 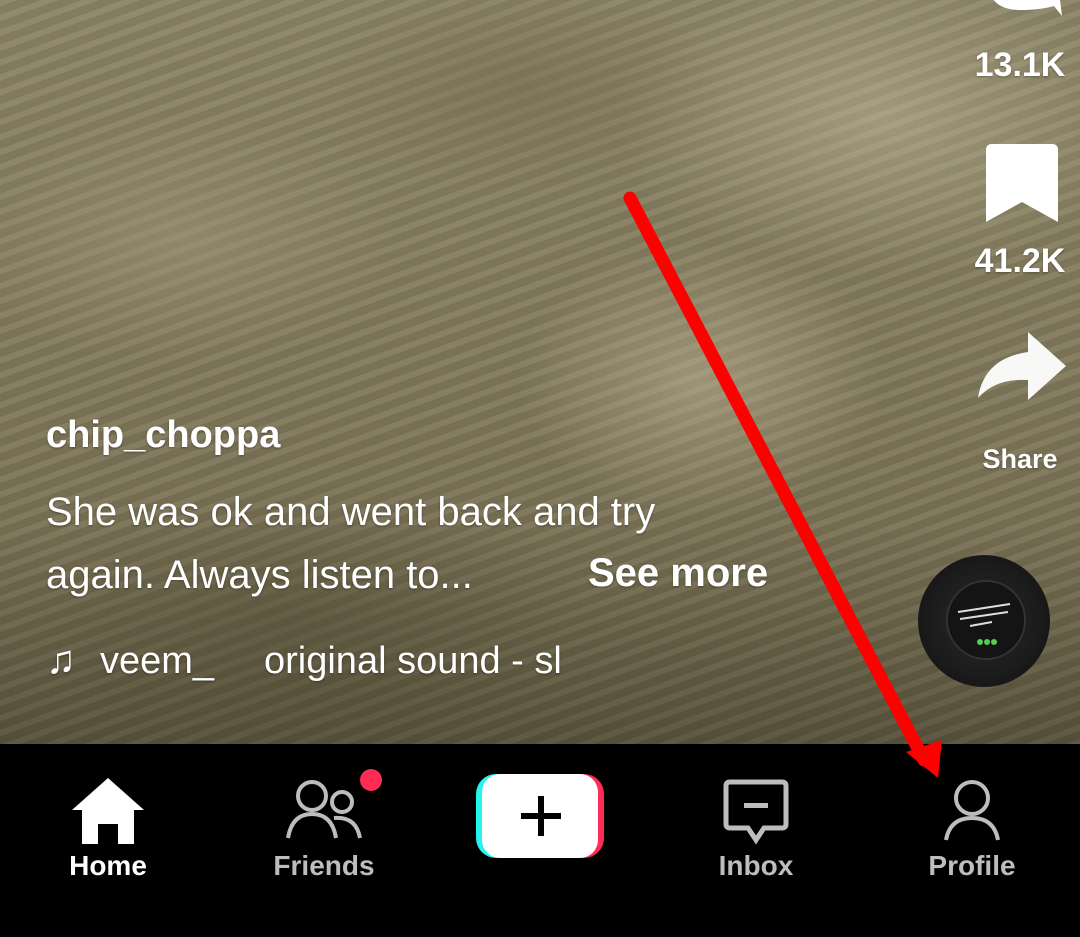 I want to click on nav-home: Home, so click(x=108, y=819).